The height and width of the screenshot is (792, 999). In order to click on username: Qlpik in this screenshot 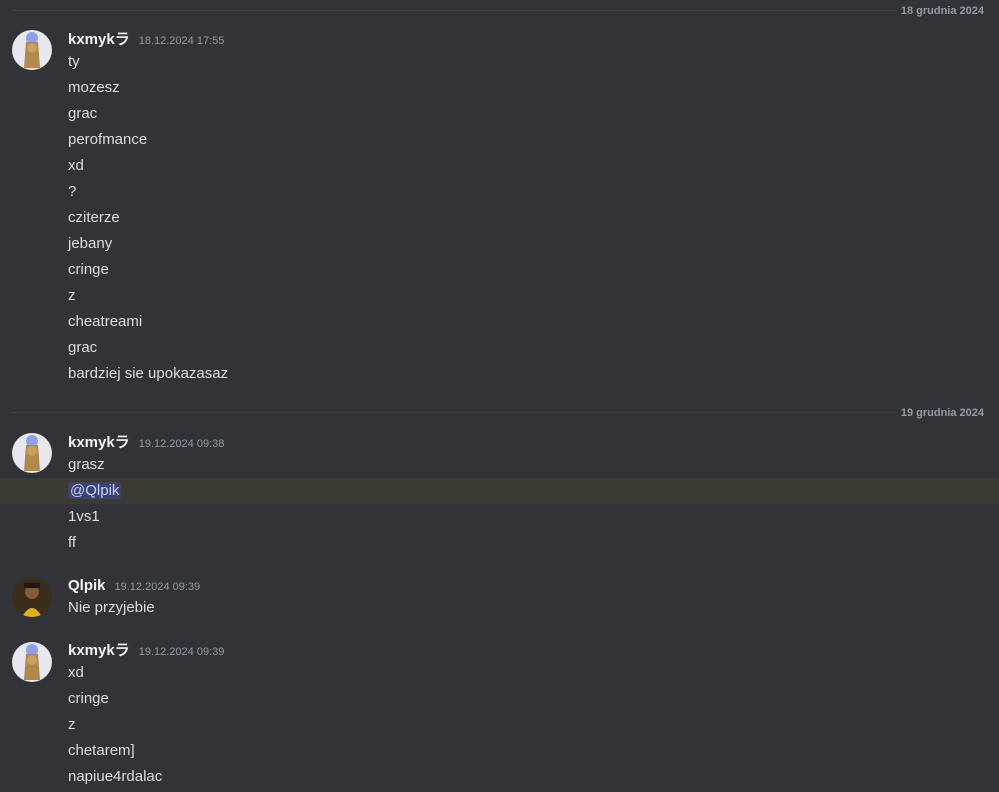, I will do `click(87, 586)`.